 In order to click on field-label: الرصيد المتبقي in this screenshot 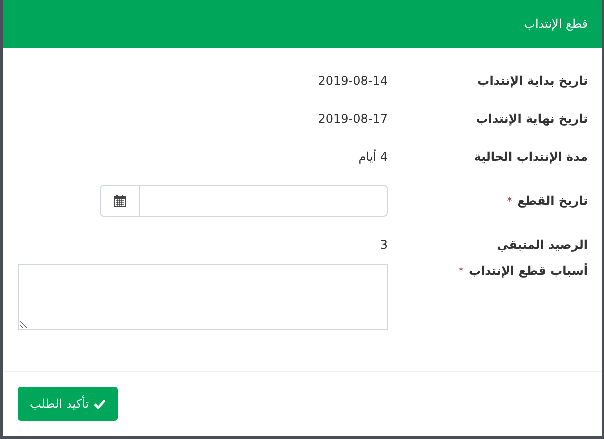, I will do `click(542, 245)`.